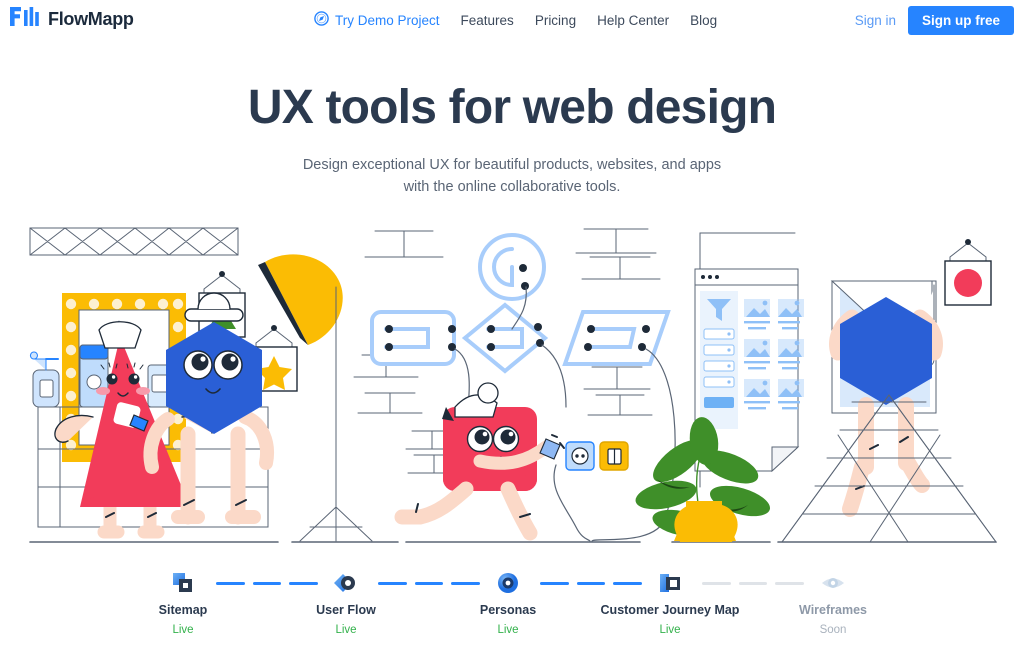 This screenshot has width=1024, height=659. Describe the element at coordinates (346, 609) in the screenshot. I see `feature-label: User Flow` at that location.